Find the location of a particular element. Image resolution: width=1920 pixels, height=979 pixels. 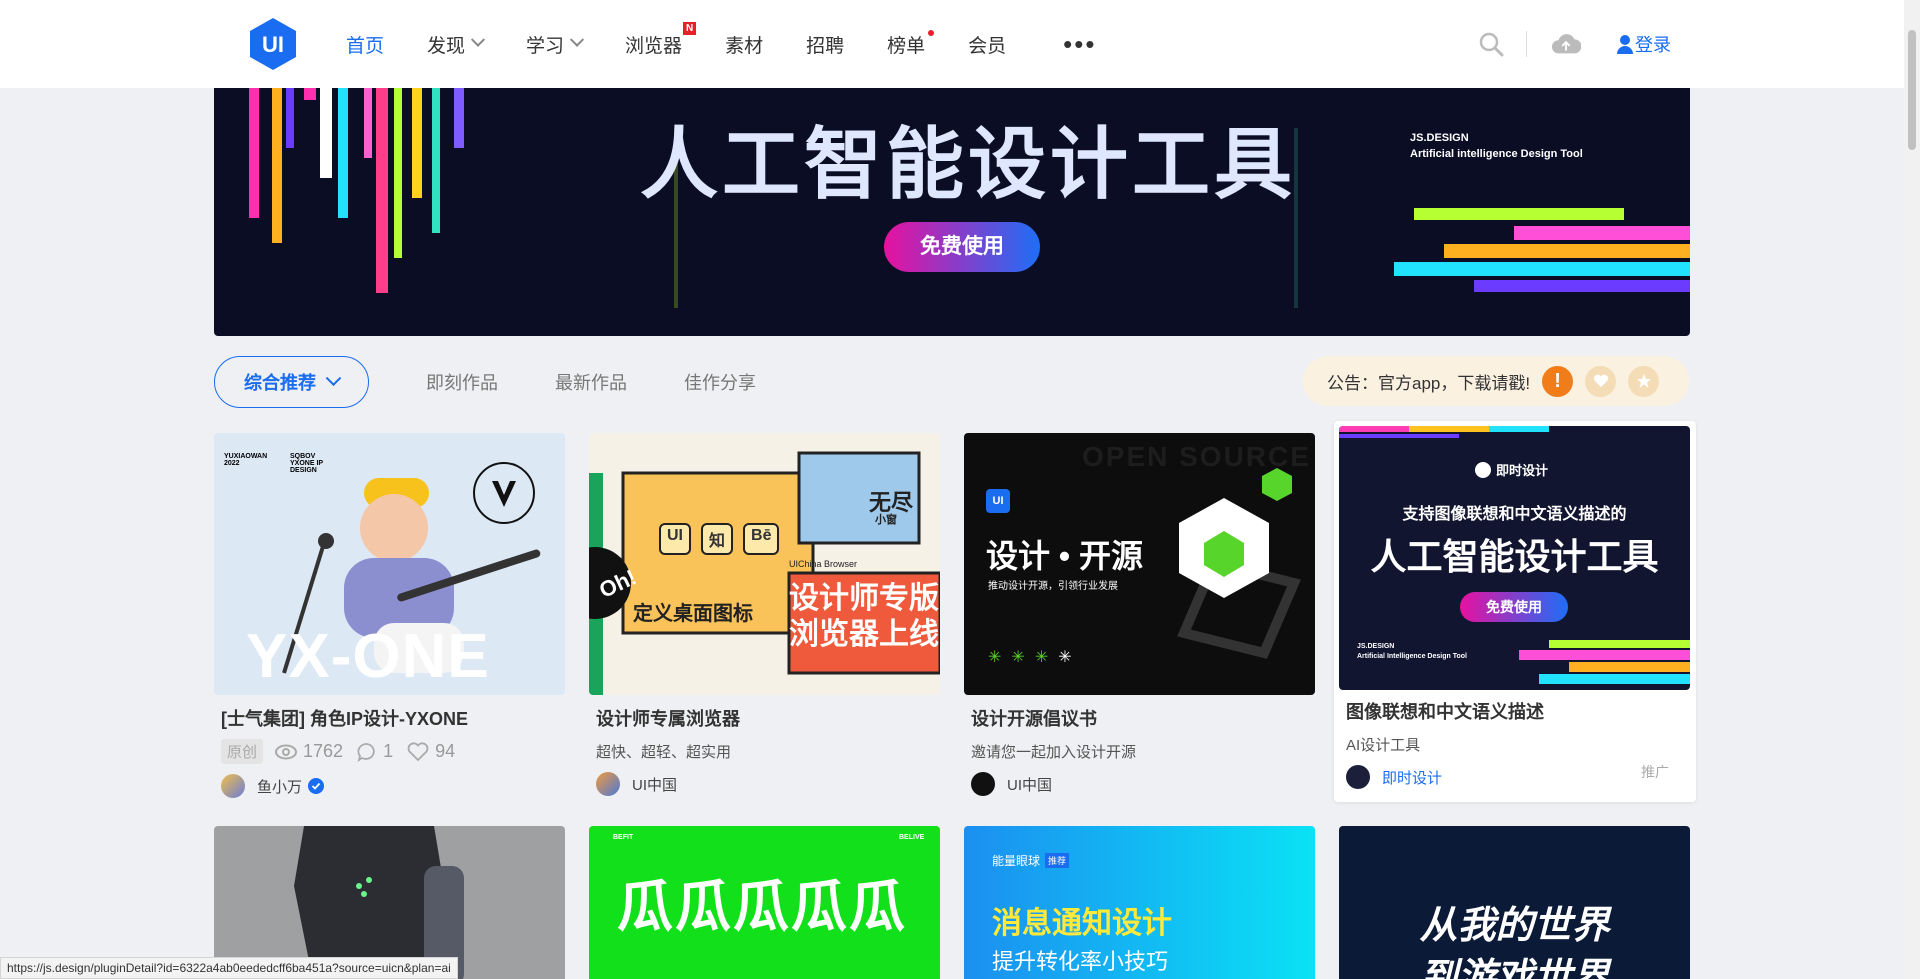

nav-label: 素材 is located at coordinates (744, 46).